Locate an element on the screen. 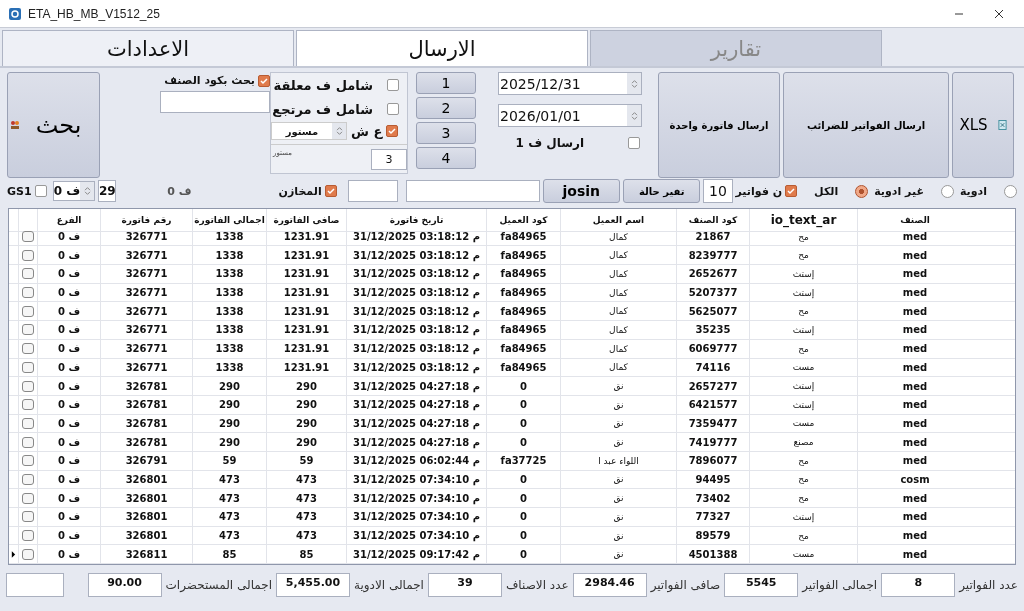 The height and width of the screenshot is (611, 1024). total-label: اجمالى الادوية is located at coordinates (389, 585).